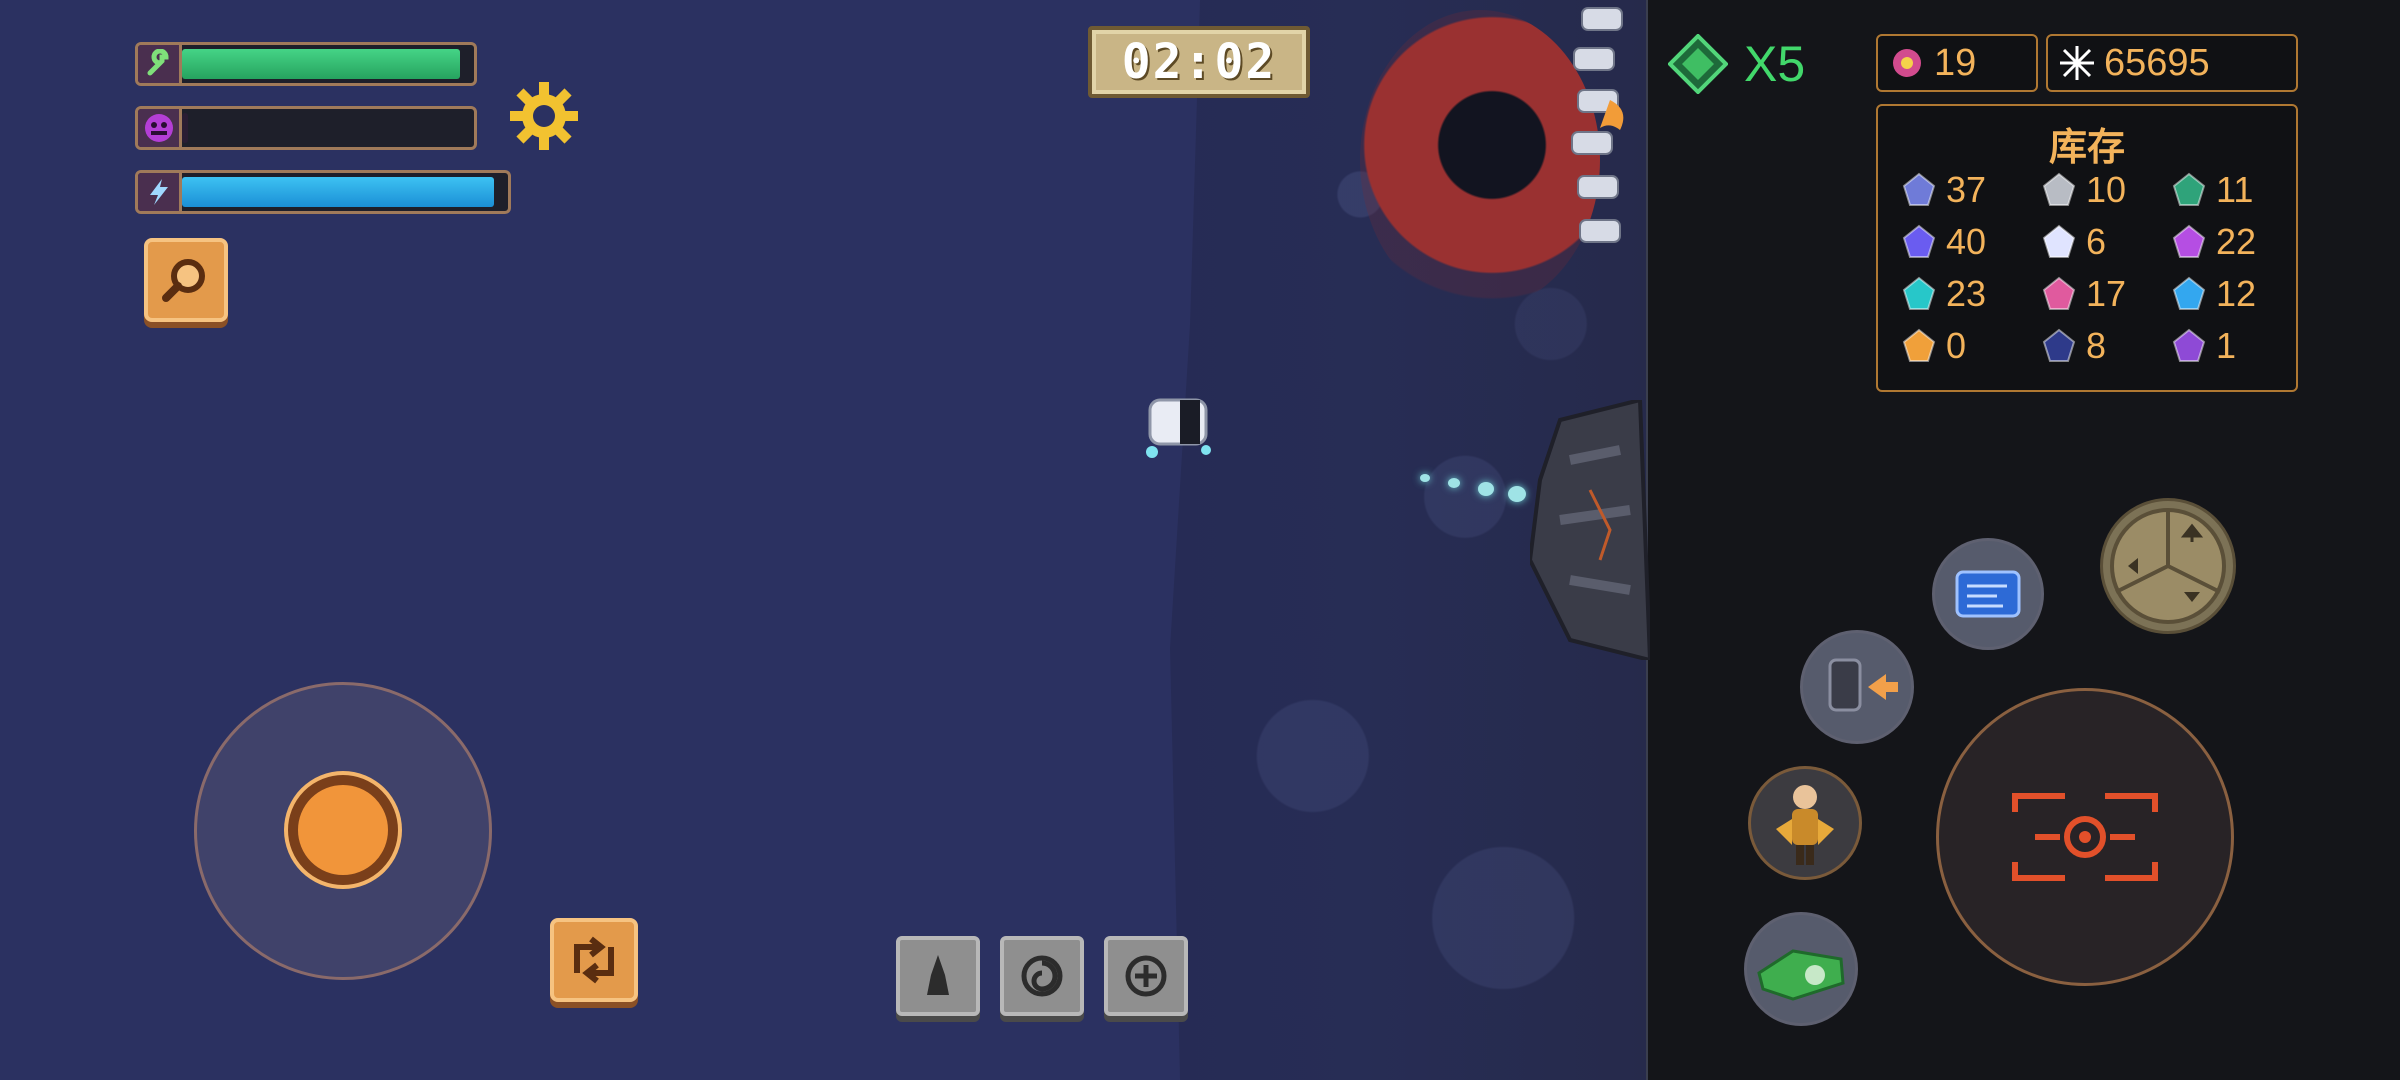  What do you see at coordinates (1907, 63) in the screenshot?
I see `pink-crystal-icon` at bounding box center [1907, 63].